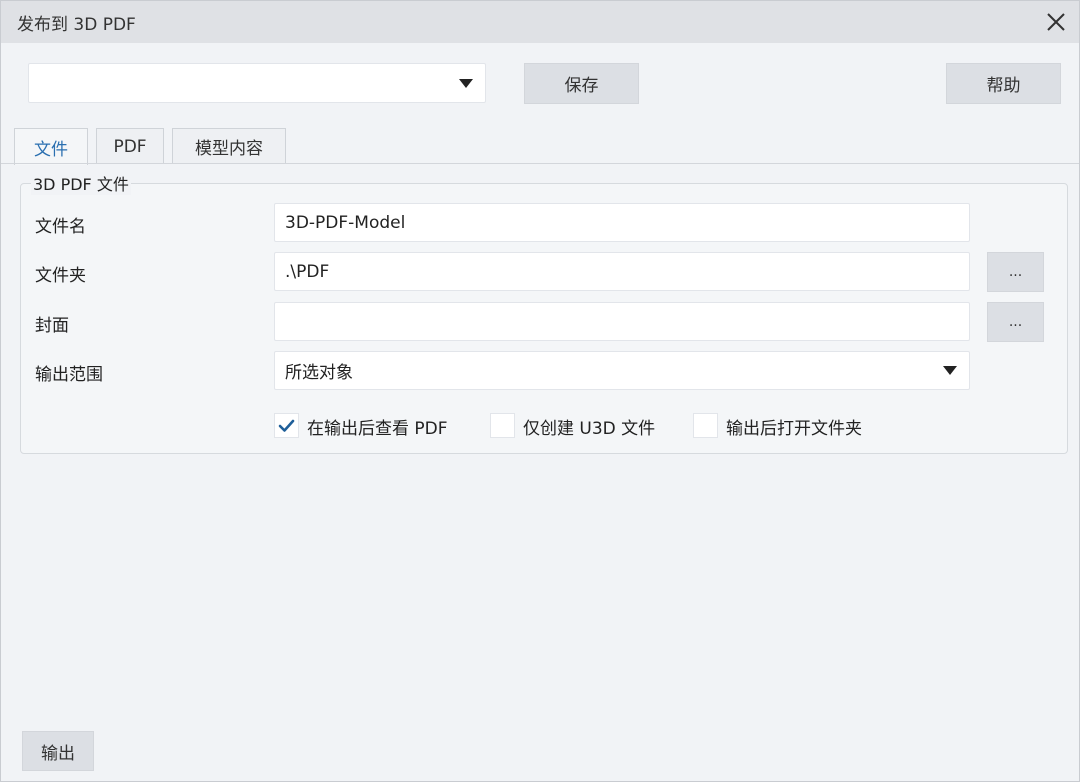  I want to click on window-title: 发布到 3D PDF, so click(76, 25).